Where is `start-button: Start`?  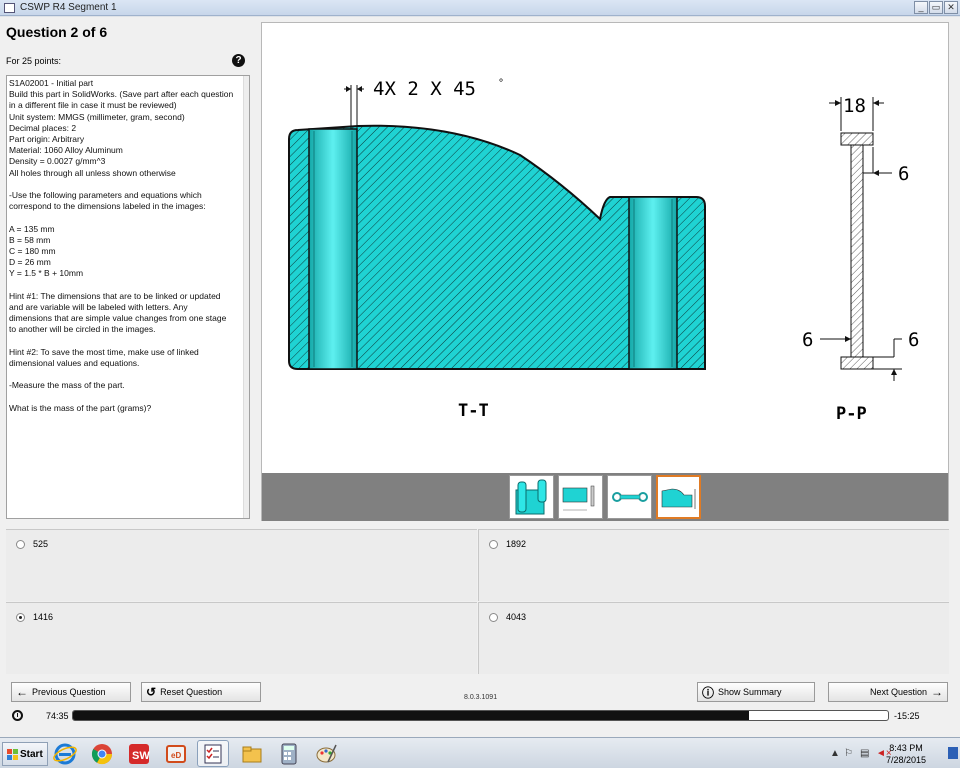
start-button: Start is located at coordinates (25, 754).